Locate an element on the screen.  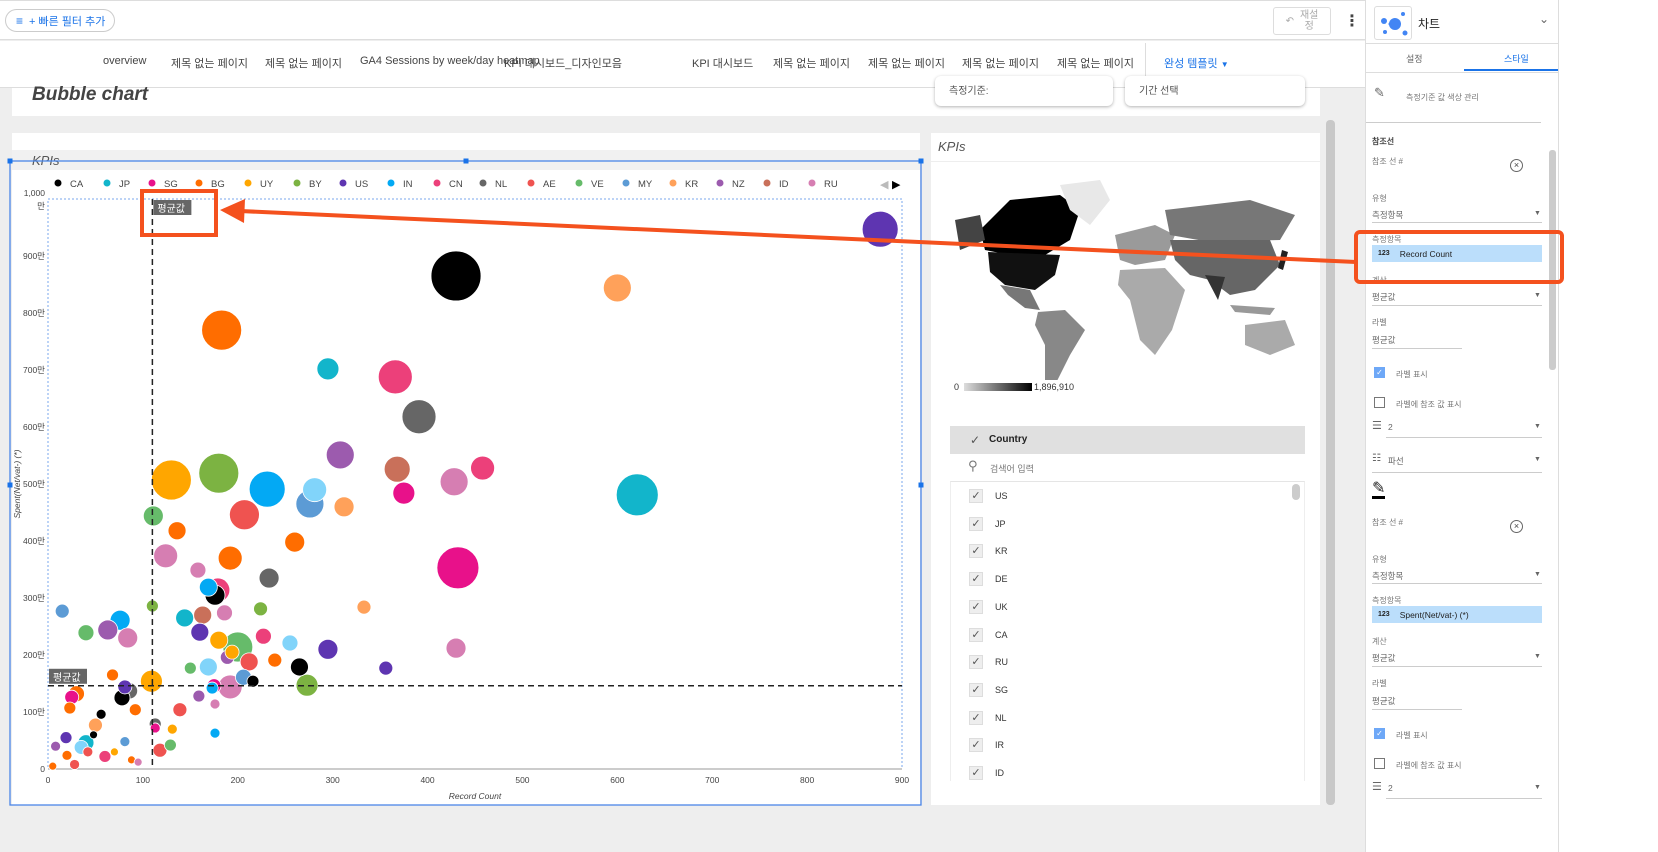
filter-option: ✓ DE is located at coordinates (988, 579).